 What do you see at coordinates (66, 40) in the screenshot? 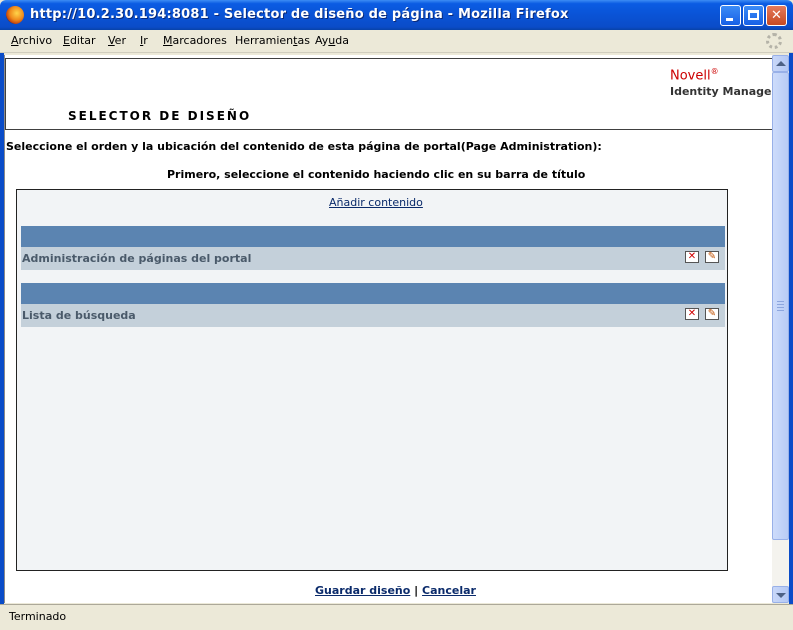
I see `menu-editar-accel: E` at bounding box center [66, 40].